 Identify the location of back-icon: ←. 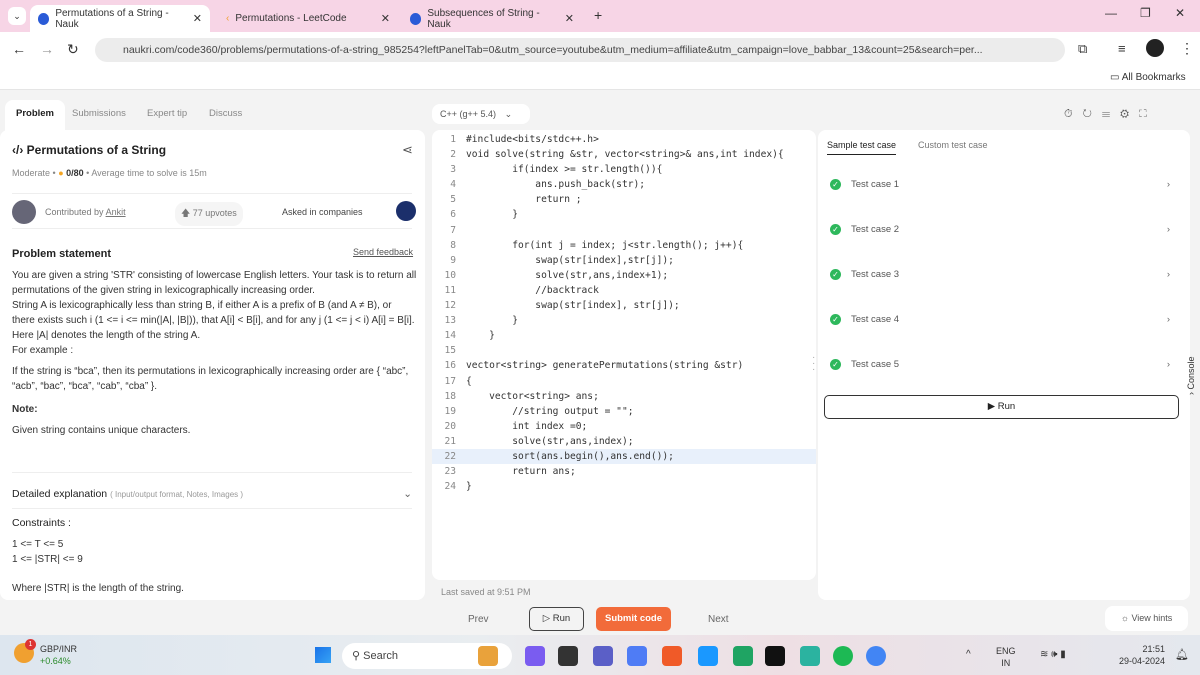
(19, 49).